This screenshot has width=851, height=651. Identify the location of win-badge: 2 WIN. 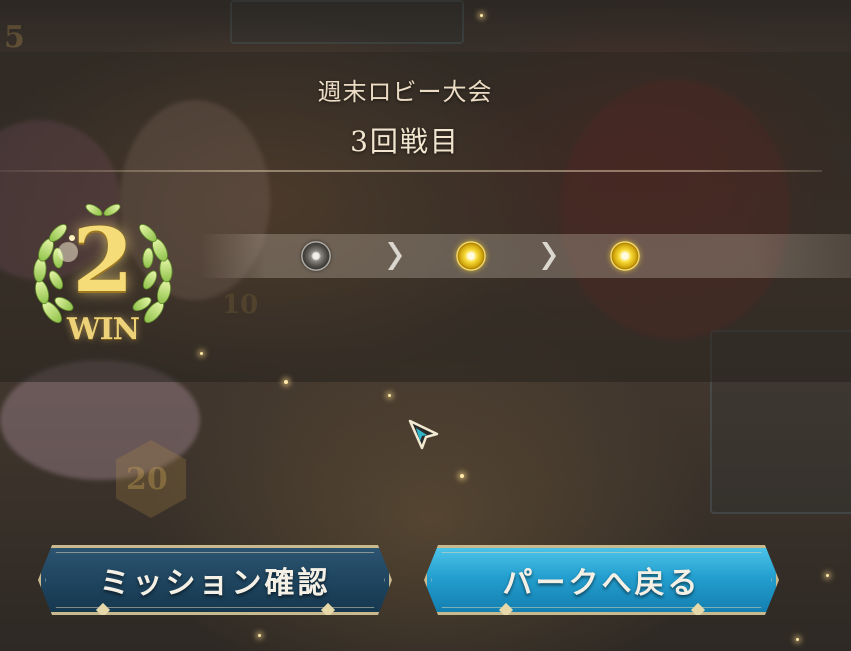
(103, 280).